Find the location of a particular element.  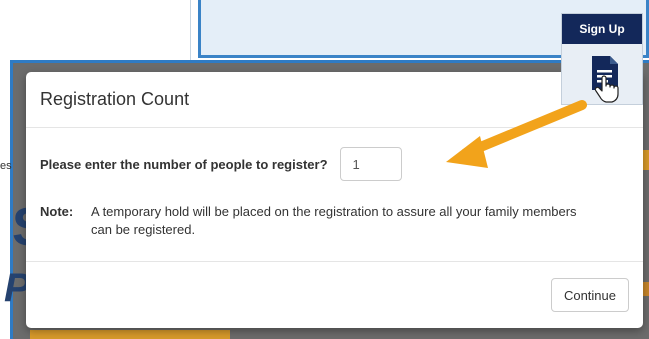

background-left-panel is located at coordinates (95, 30).